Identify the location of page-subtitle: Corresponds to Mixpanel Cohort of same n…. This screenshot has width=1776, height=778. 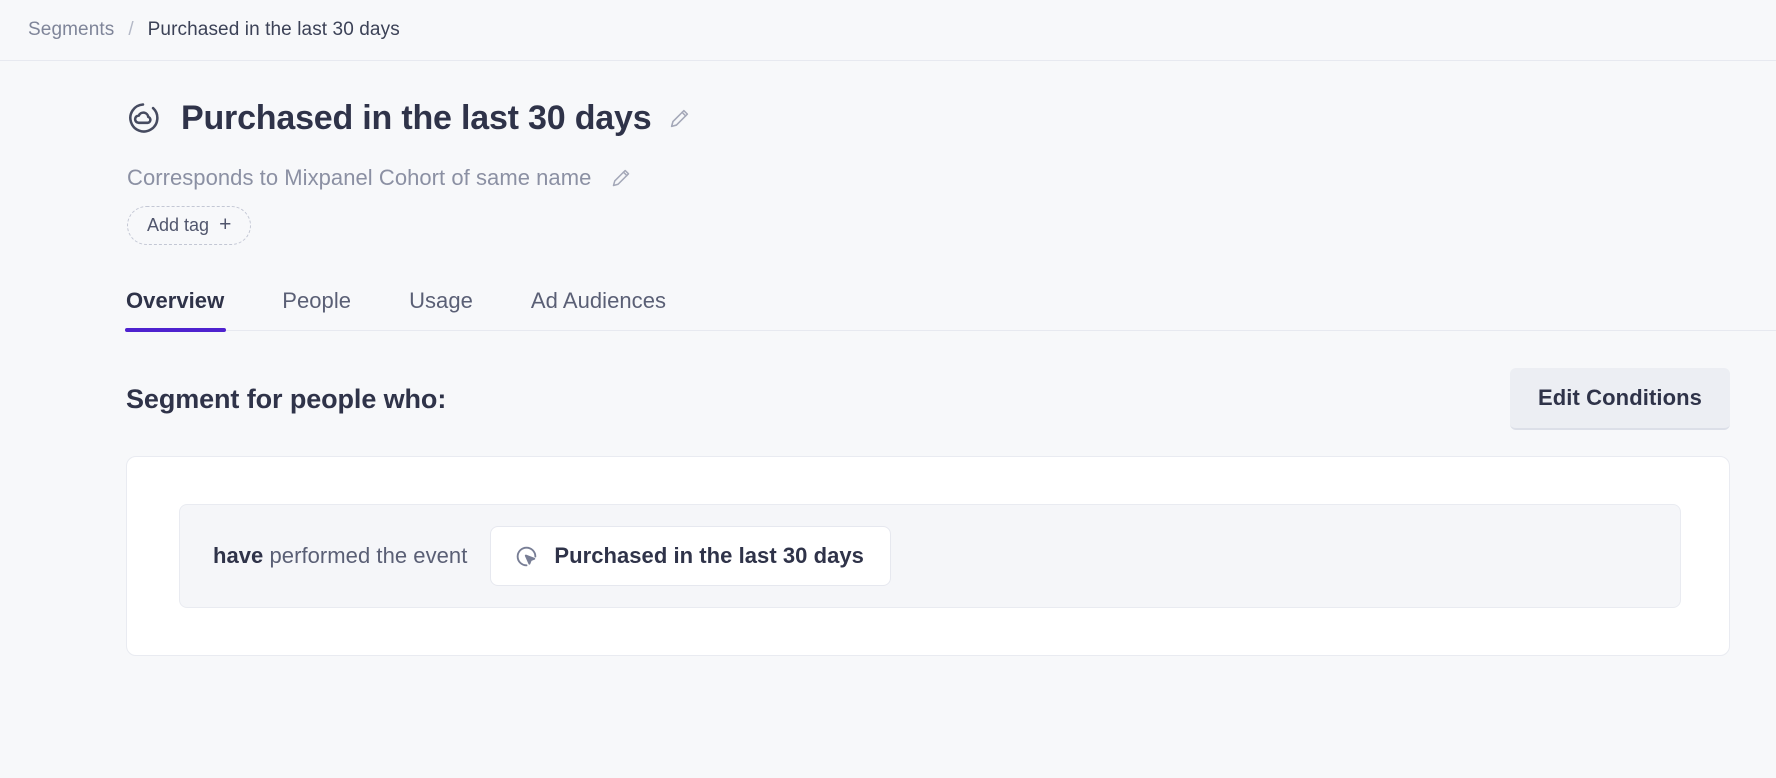
(359, 177).